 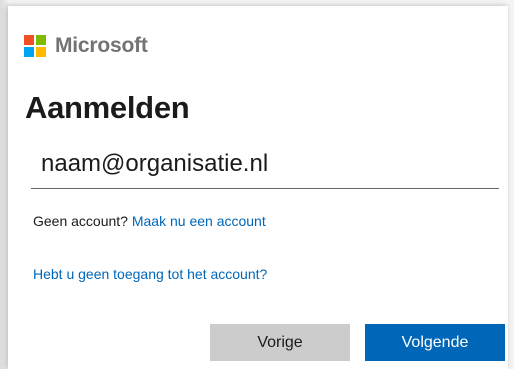 I want to click on brand-name: Microsoft, so click(x=101, y=45).